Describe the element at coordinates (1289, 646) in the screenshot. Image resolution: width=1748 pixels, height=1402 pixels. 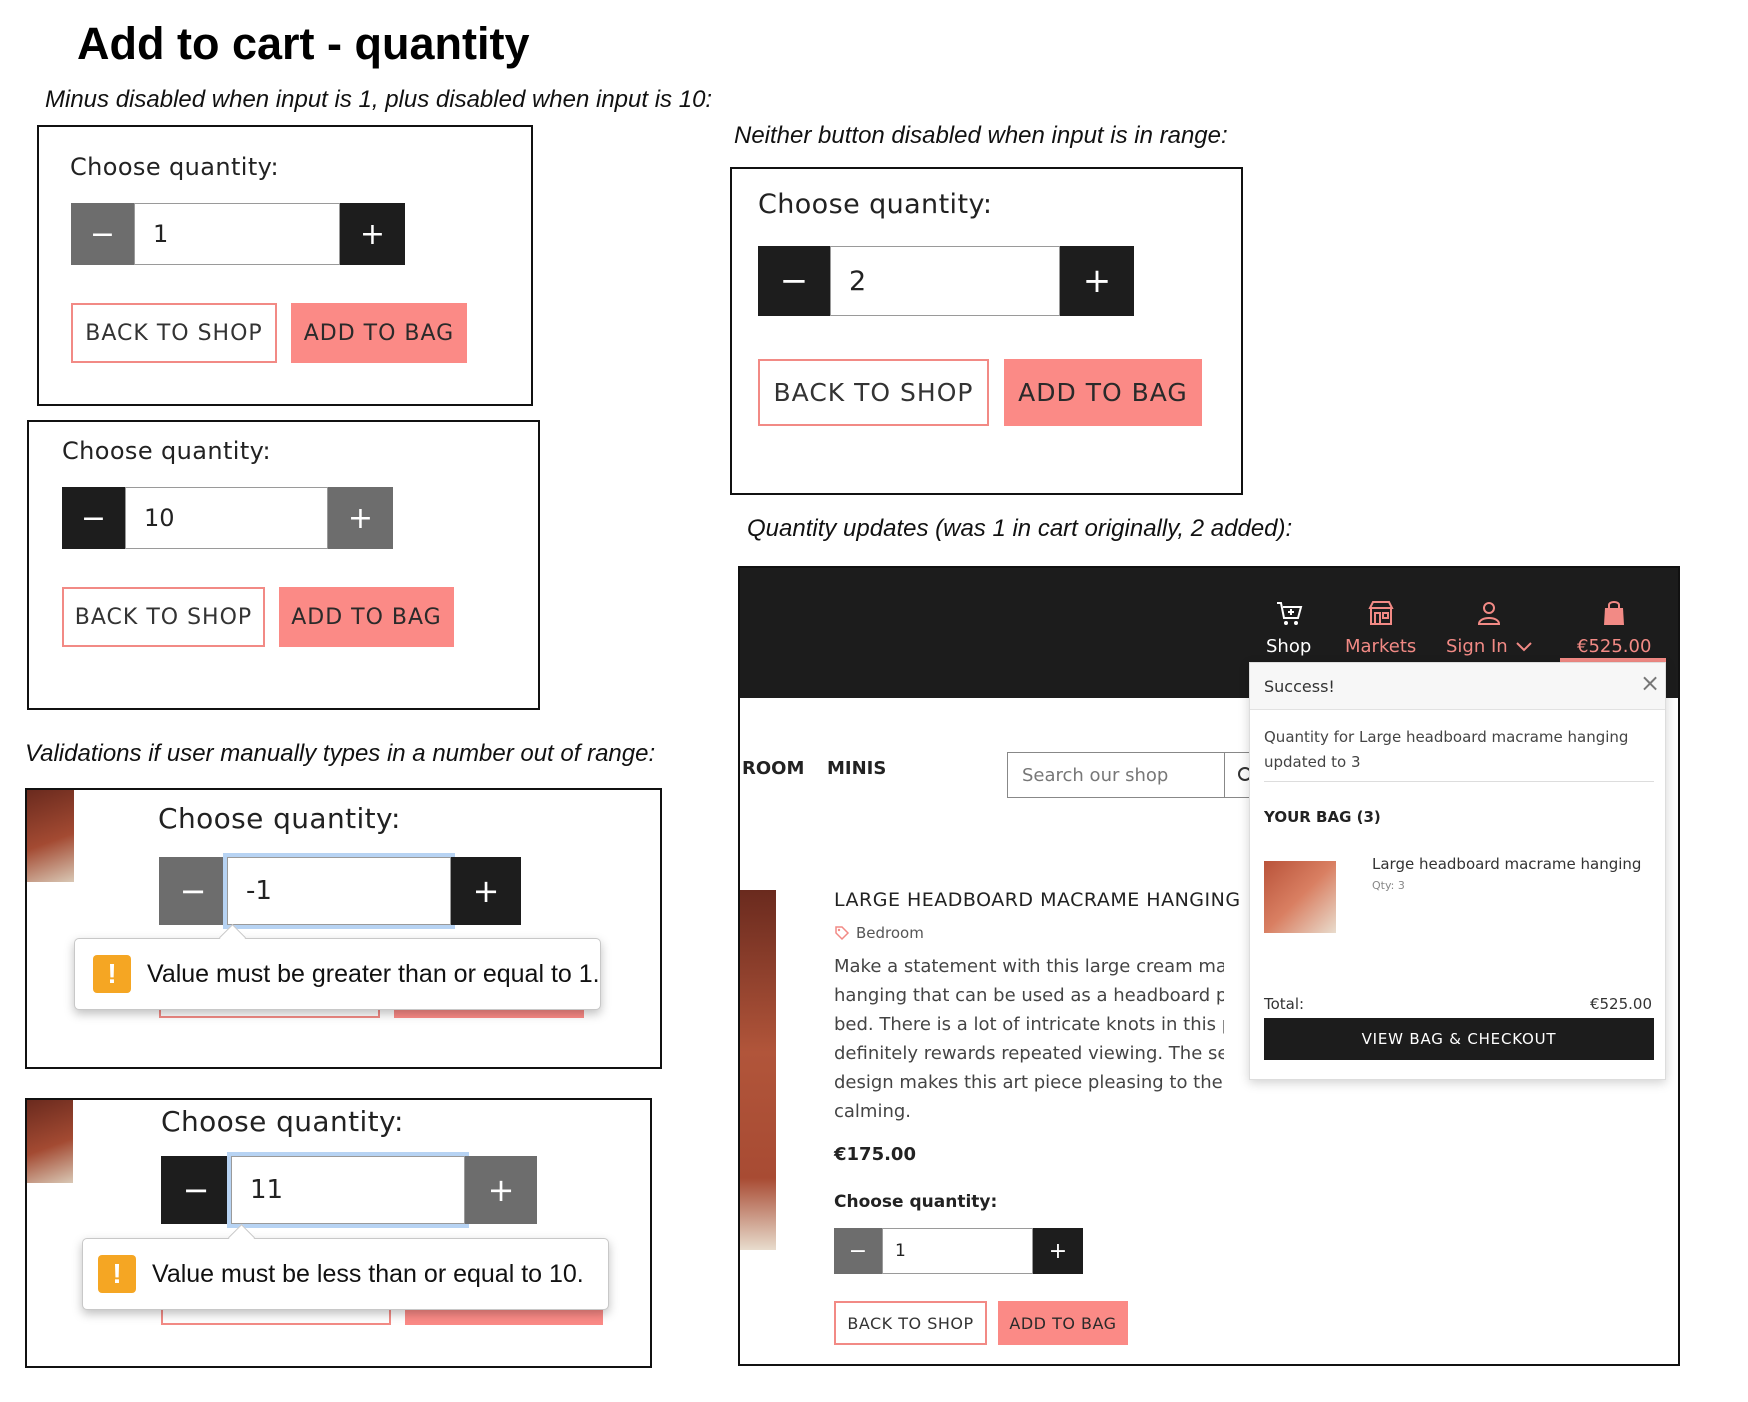
I see `nav-shop-label: Shop` at that location.